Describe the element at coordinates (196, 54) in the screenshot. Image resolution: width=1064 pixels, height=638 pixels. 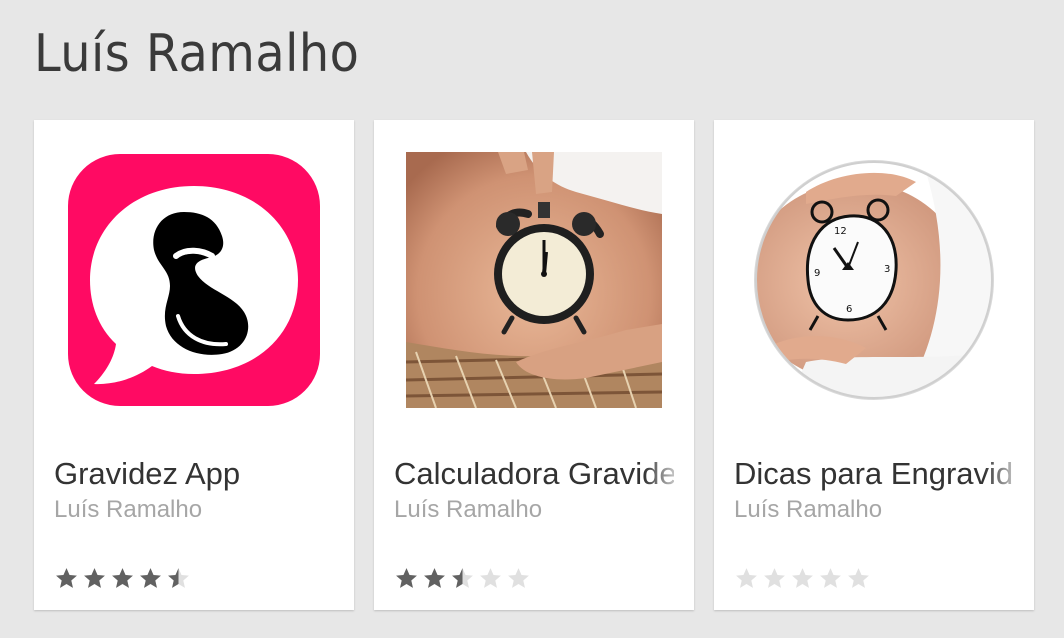
I see `section-title: Luís Ramalho` at that location.